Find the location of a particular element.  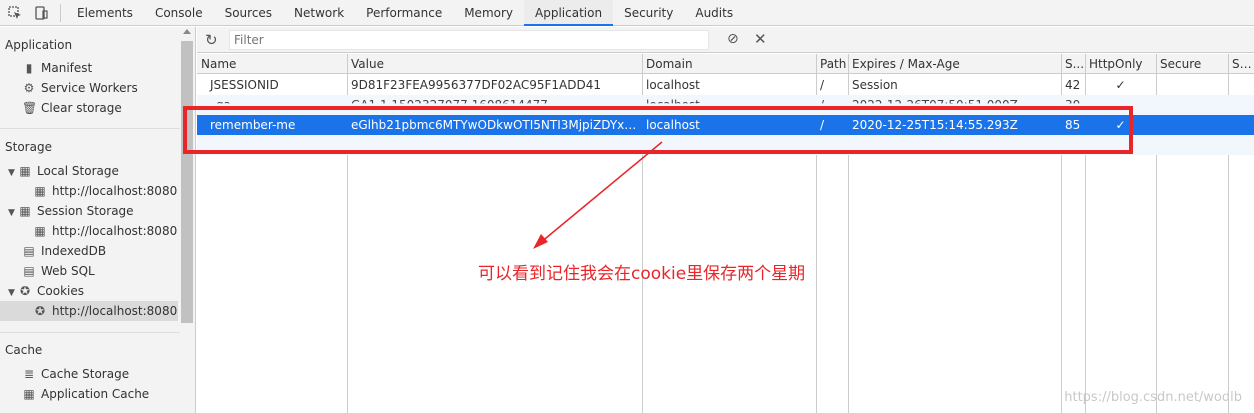

table-cell-name: JSESSIONID is located at coordinates (244, 85).